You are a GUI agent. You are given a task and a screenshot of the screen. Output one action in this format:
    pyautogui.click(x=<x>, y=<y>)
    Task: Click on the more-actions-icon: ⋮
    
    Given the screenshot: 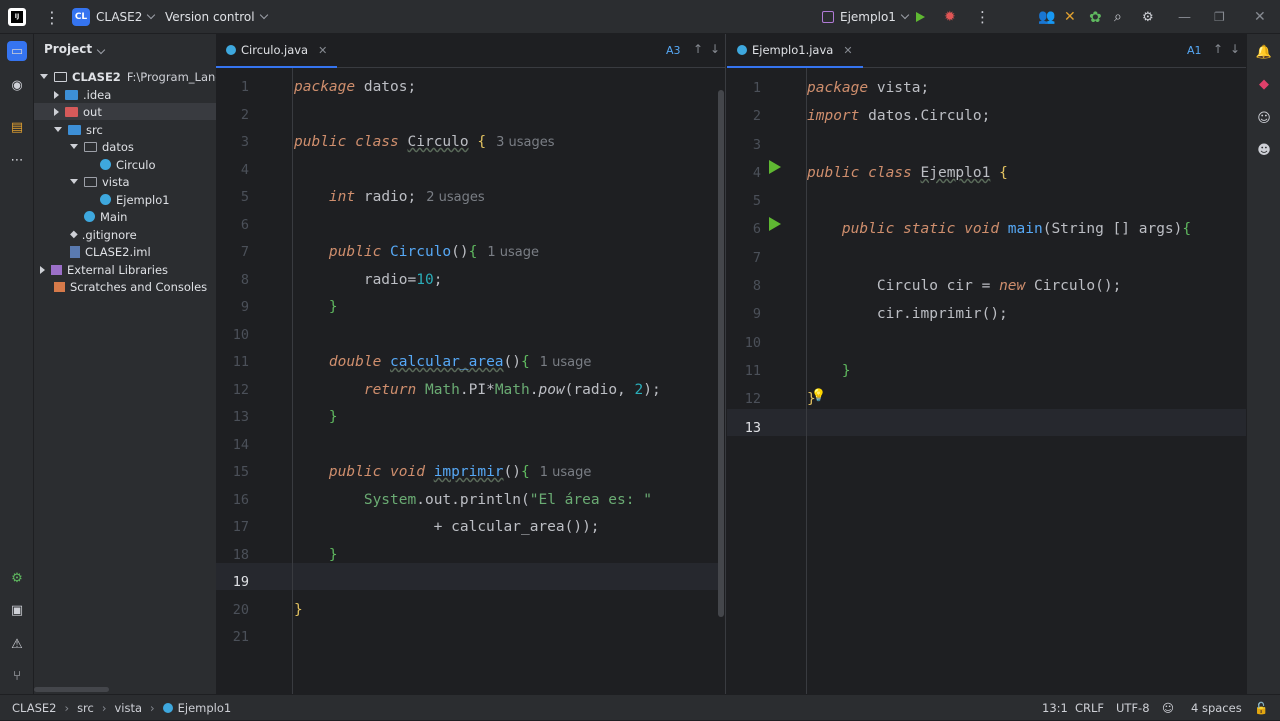 What is the action you would take?
    pyautogui.click(x=982, y=17)
    